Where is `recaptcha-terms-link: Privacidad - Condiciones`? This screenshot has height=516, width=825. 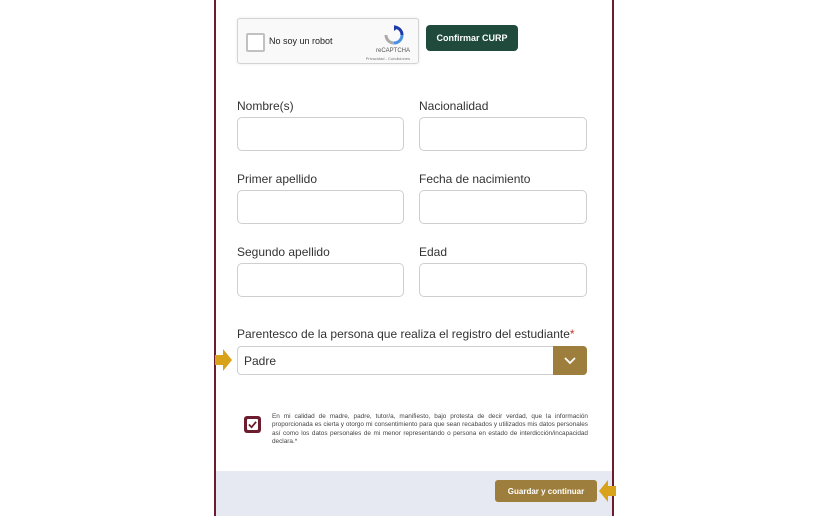 recaptcha-terms-link: Privacidad - Condiciones is located at coordinates (388, 58).